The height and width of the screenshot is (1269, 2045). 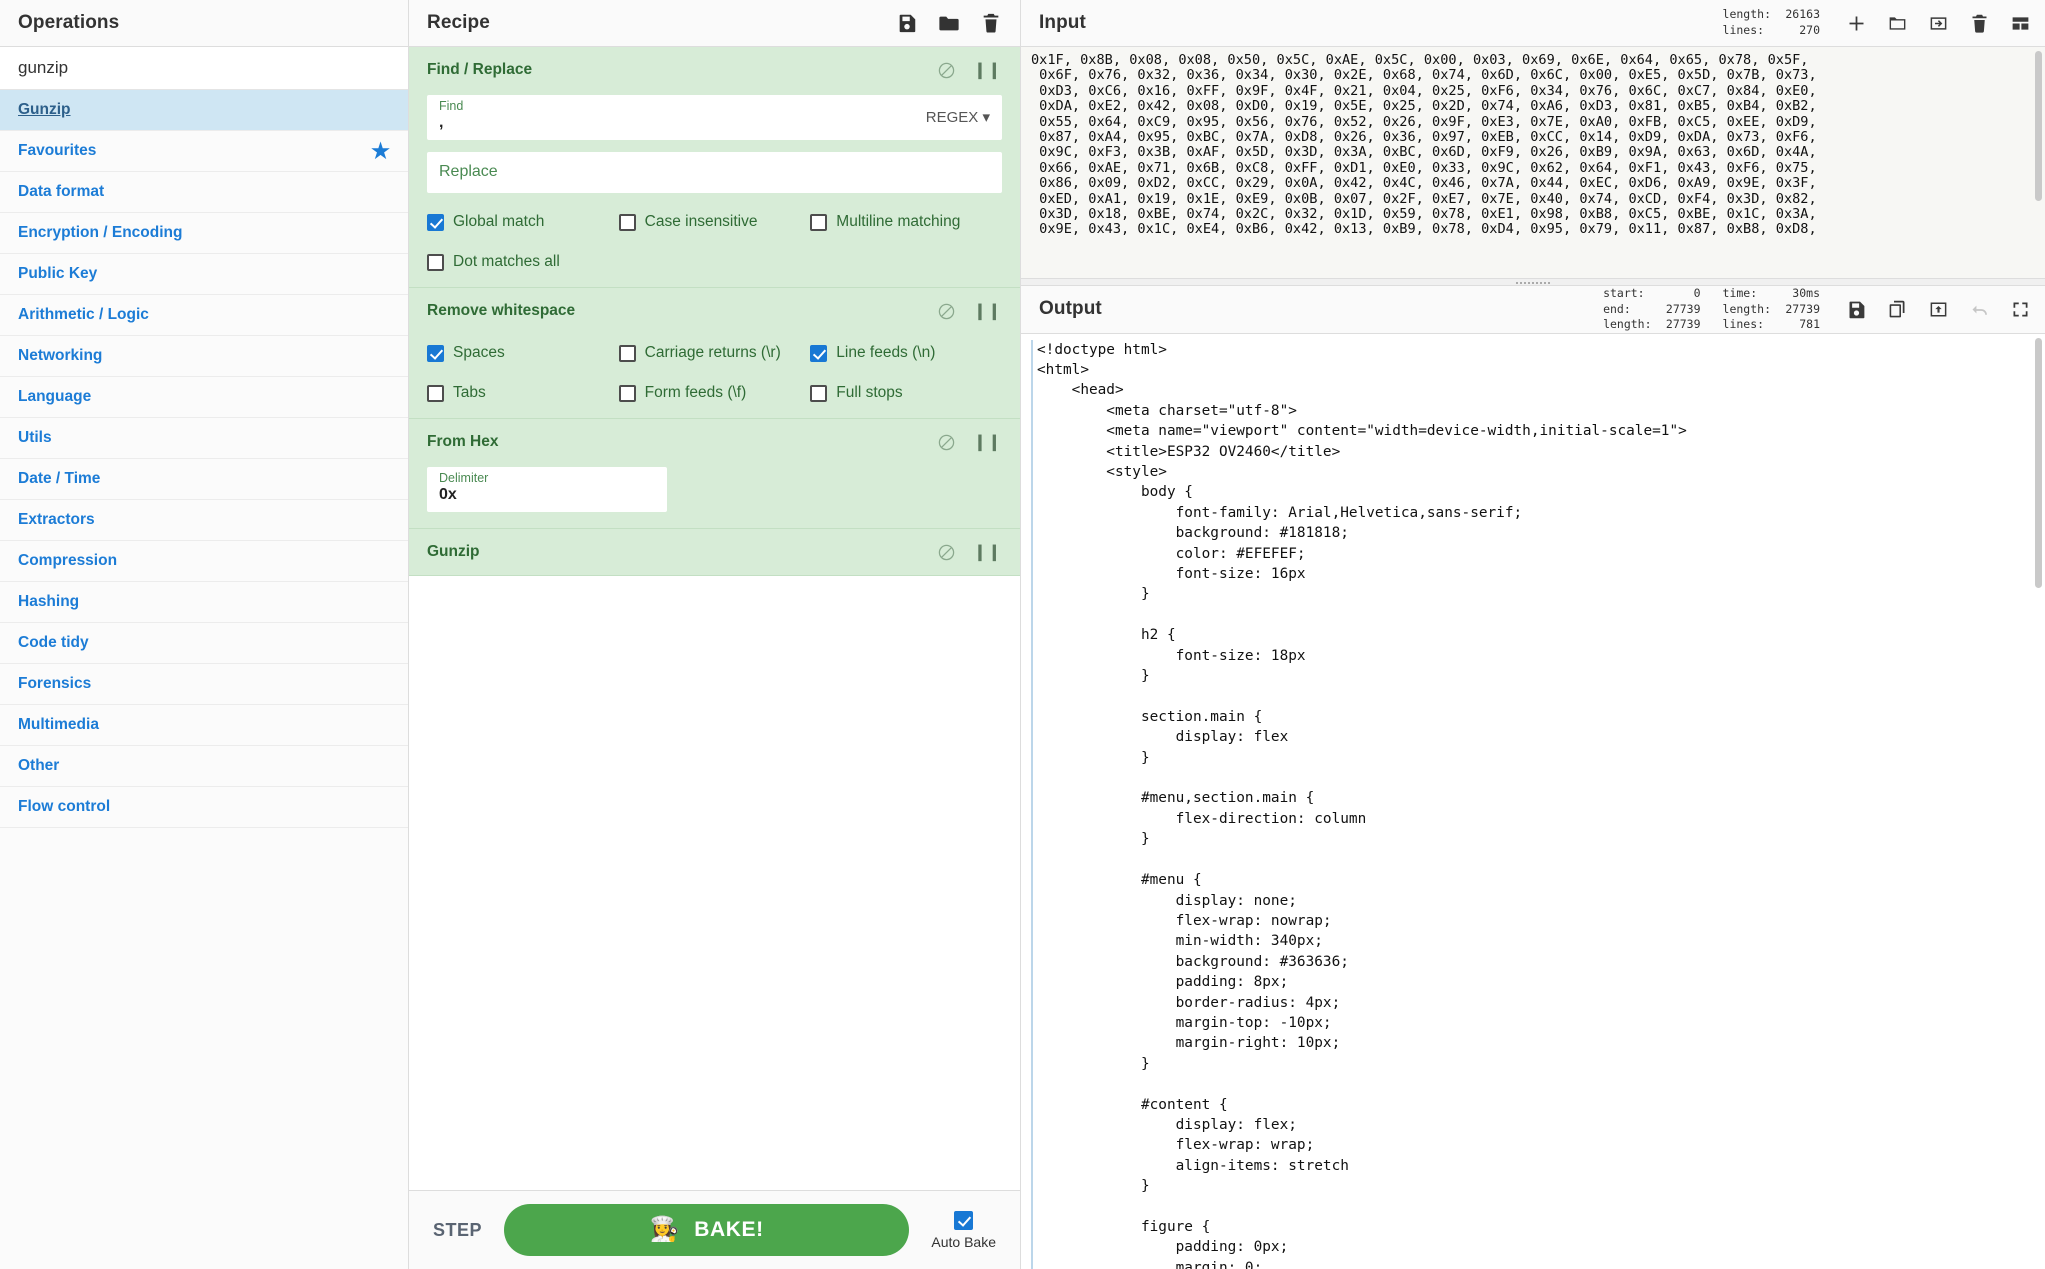 I want to click on checkbox-tabs: Tabs, so click(x=523, y=393).